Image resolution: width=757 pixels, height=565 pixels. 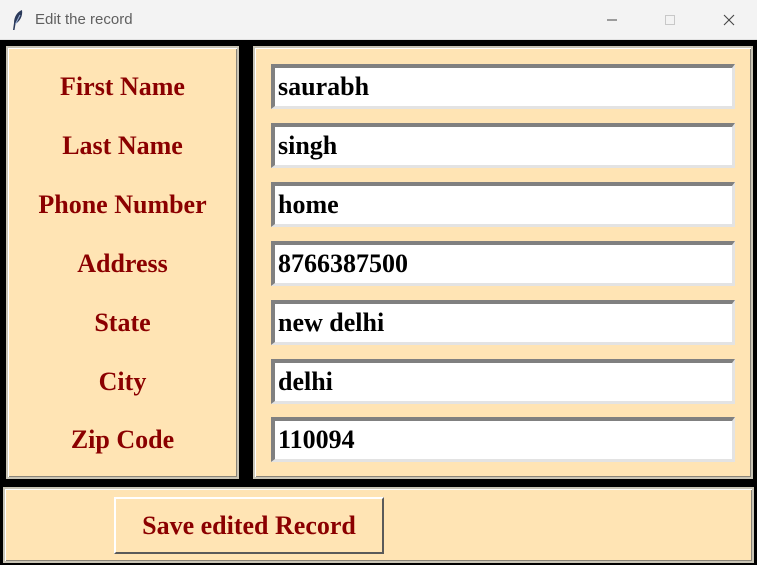 What do you see at coordinates (503, 204) in the screenshot?
I see `phone-number-field` at bounding box center [503, 204].